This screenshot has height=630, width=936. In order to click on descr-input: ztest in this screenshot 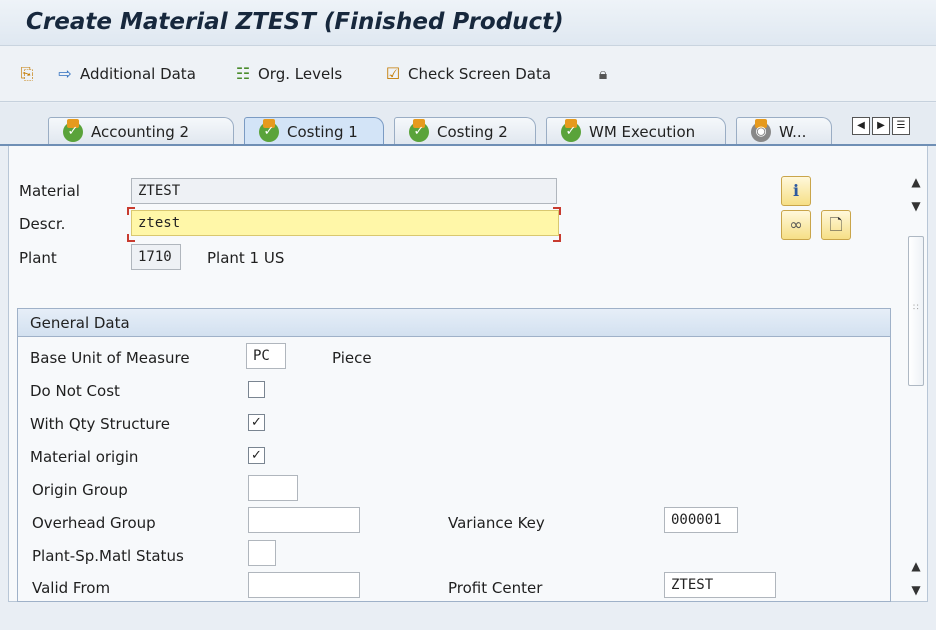, I will do `click(345, 223)`.